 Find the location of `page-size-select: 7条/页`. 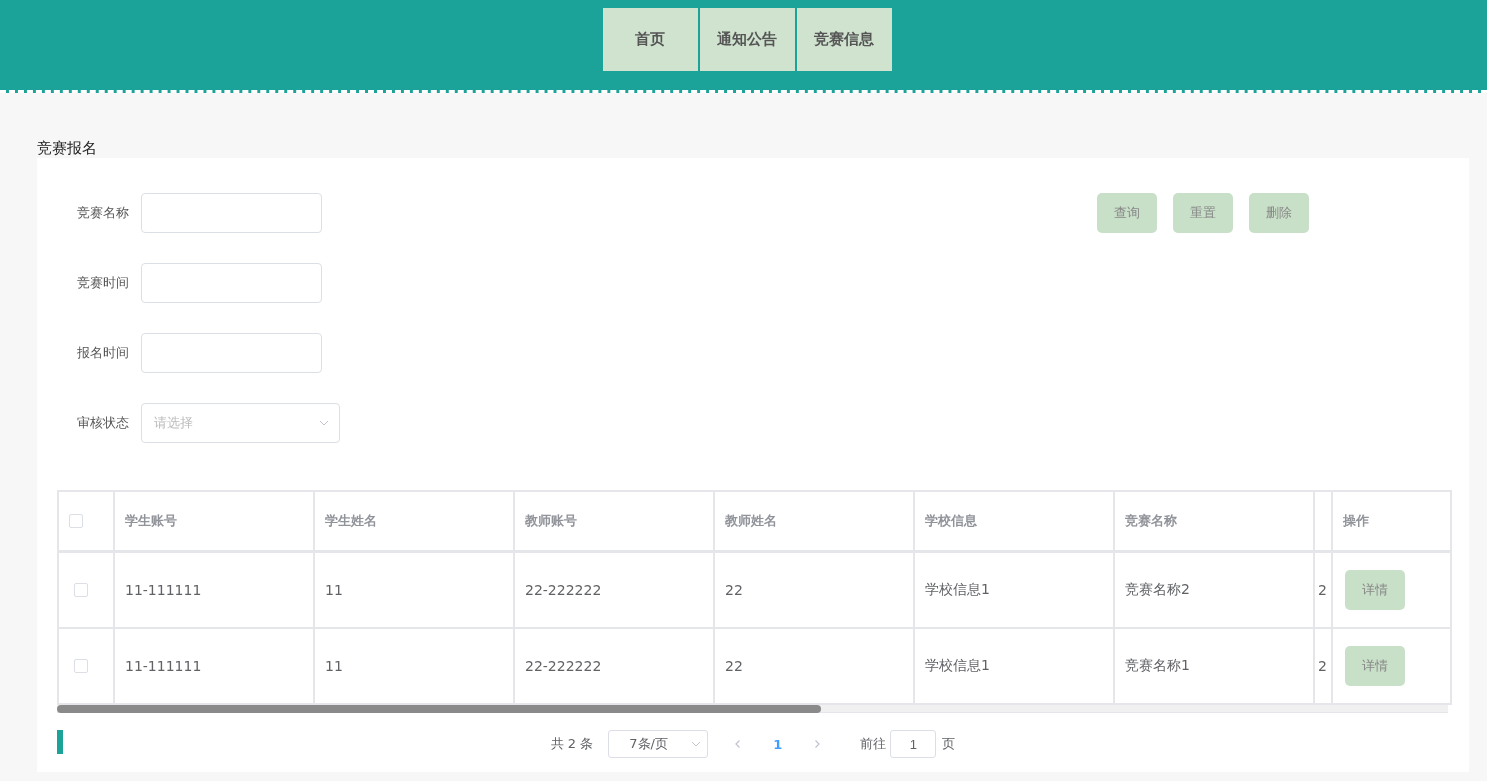

page-size-select: 7条/页 is located at coordinates (658, 744).